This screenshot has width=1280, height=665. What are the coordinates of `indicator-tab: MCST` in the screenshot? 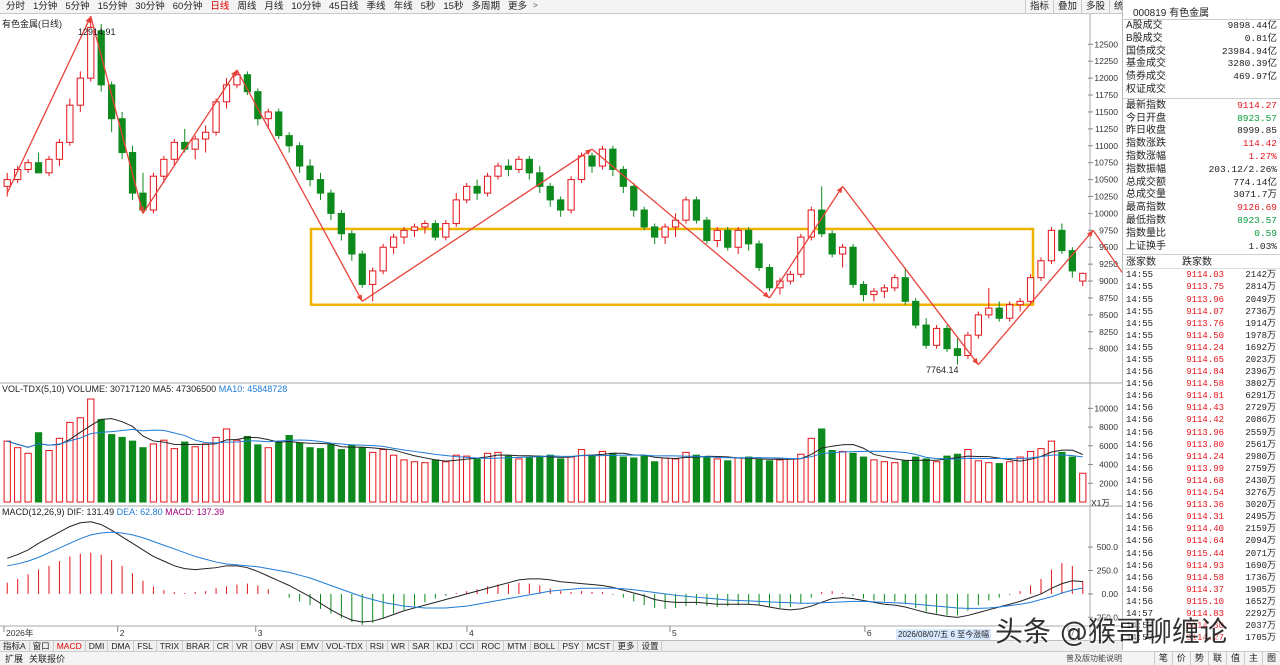 It's located at (599, 646).